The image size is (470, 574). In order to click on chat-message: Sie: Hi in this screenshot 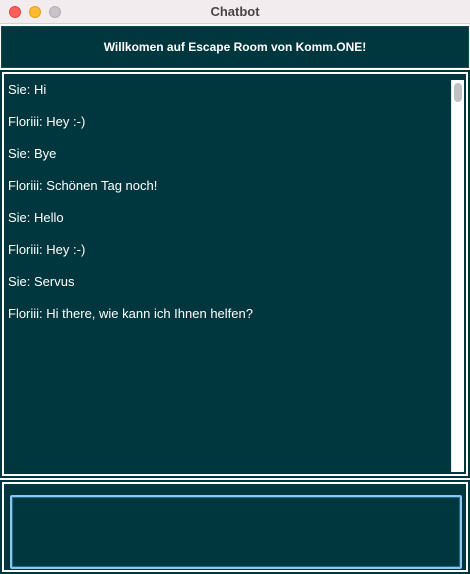, I will do `click(27, 89)`.